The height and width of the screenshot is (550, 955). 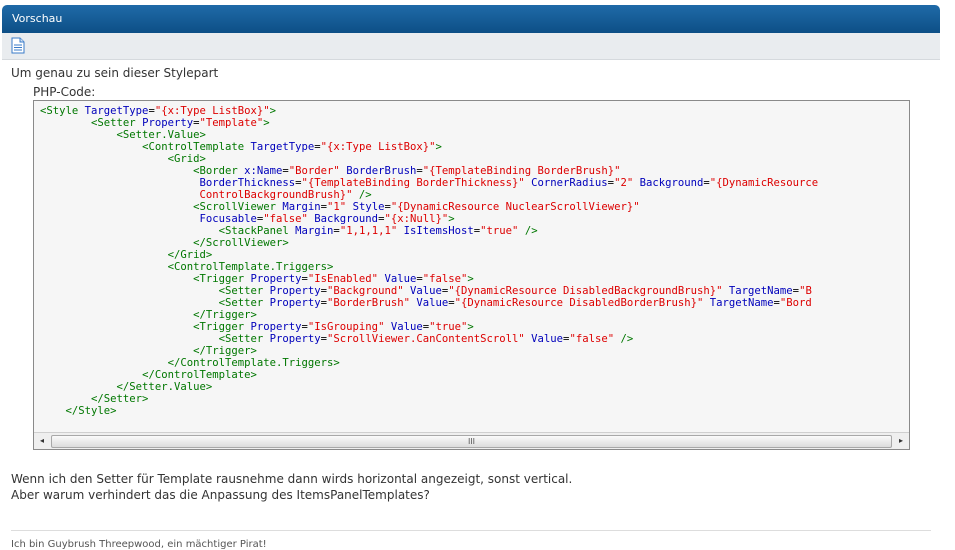 What do you see at coordinates (222, 279) in the screenshot?
I see `code-token: <Trigger` at bounding box center [222, 279].